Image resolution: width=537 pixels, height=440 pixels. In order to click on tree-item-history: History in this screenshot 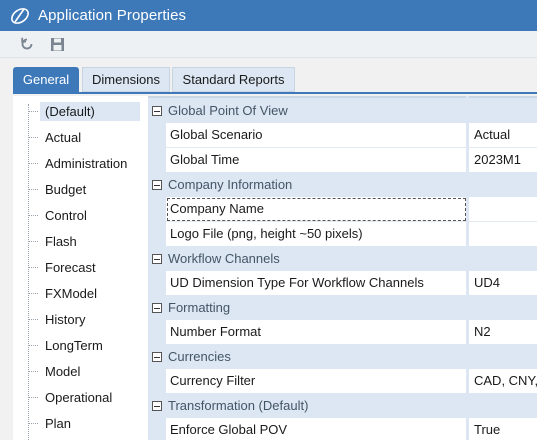, I will do `click(86, 319)`.